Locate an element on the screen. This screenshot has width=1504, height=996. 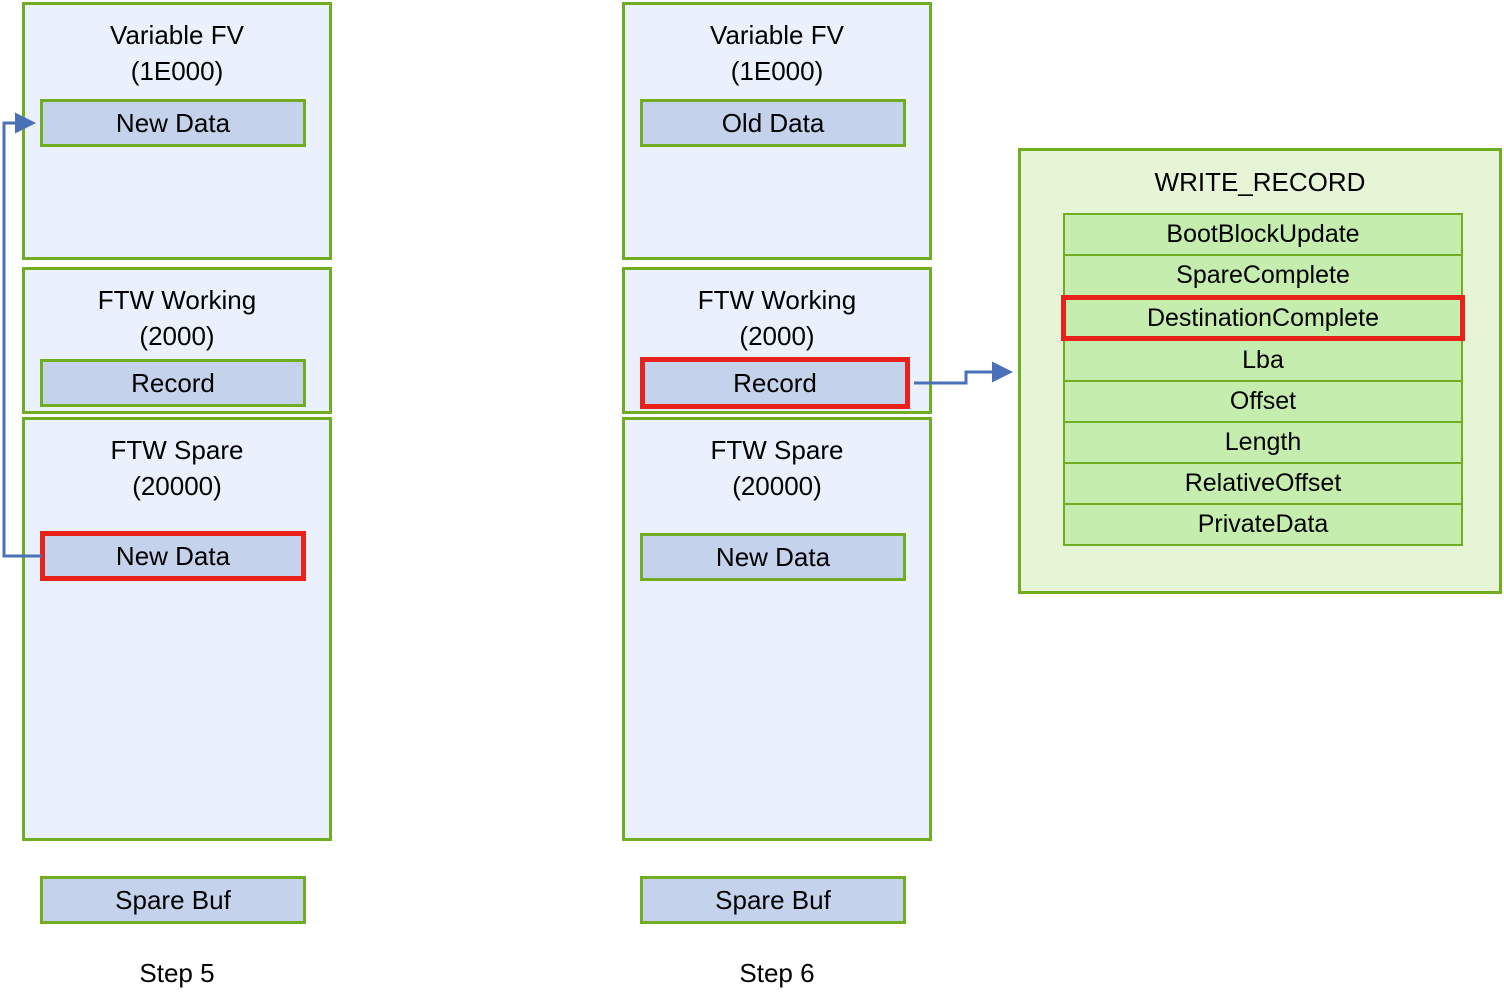
step6-variable-fv-data-block: Old Data is located at coordinates (773, 123).